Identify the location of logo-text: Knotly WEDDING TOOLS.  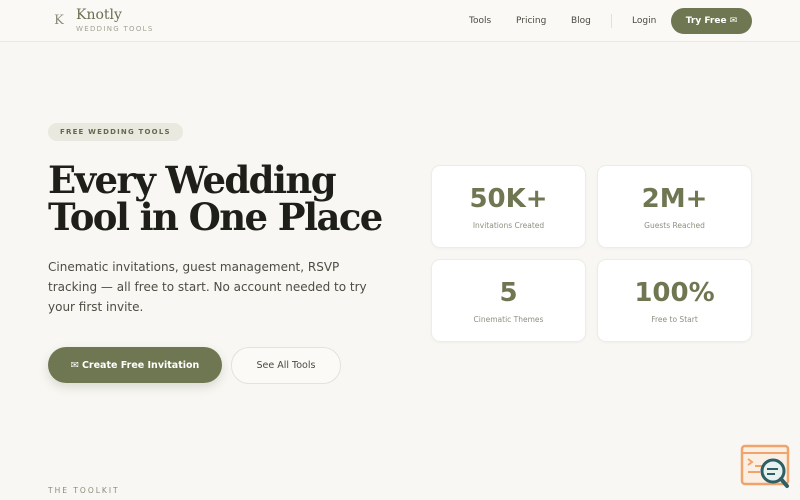
(115, 20).